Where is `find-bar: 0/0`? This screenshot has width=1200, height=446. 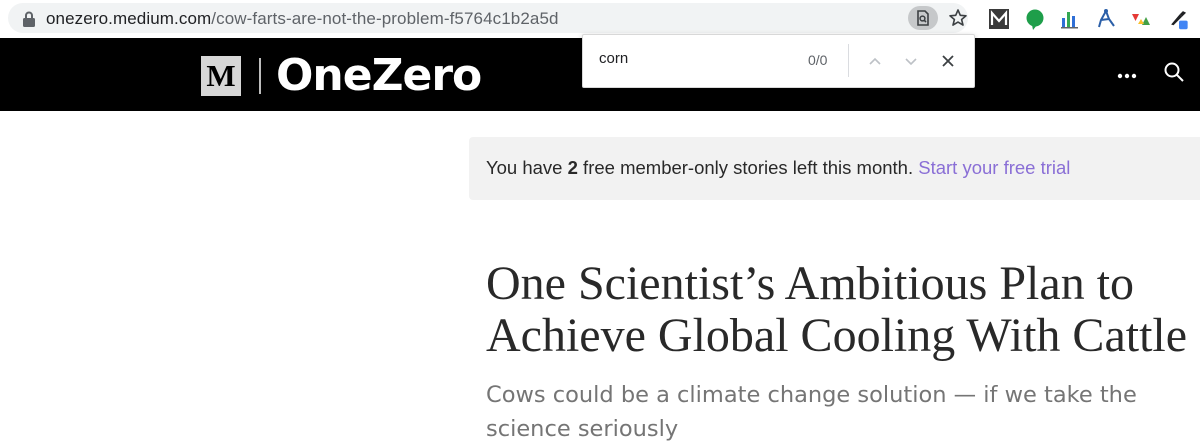
find-bar: 0/0 is located at coordinates (778, 61).